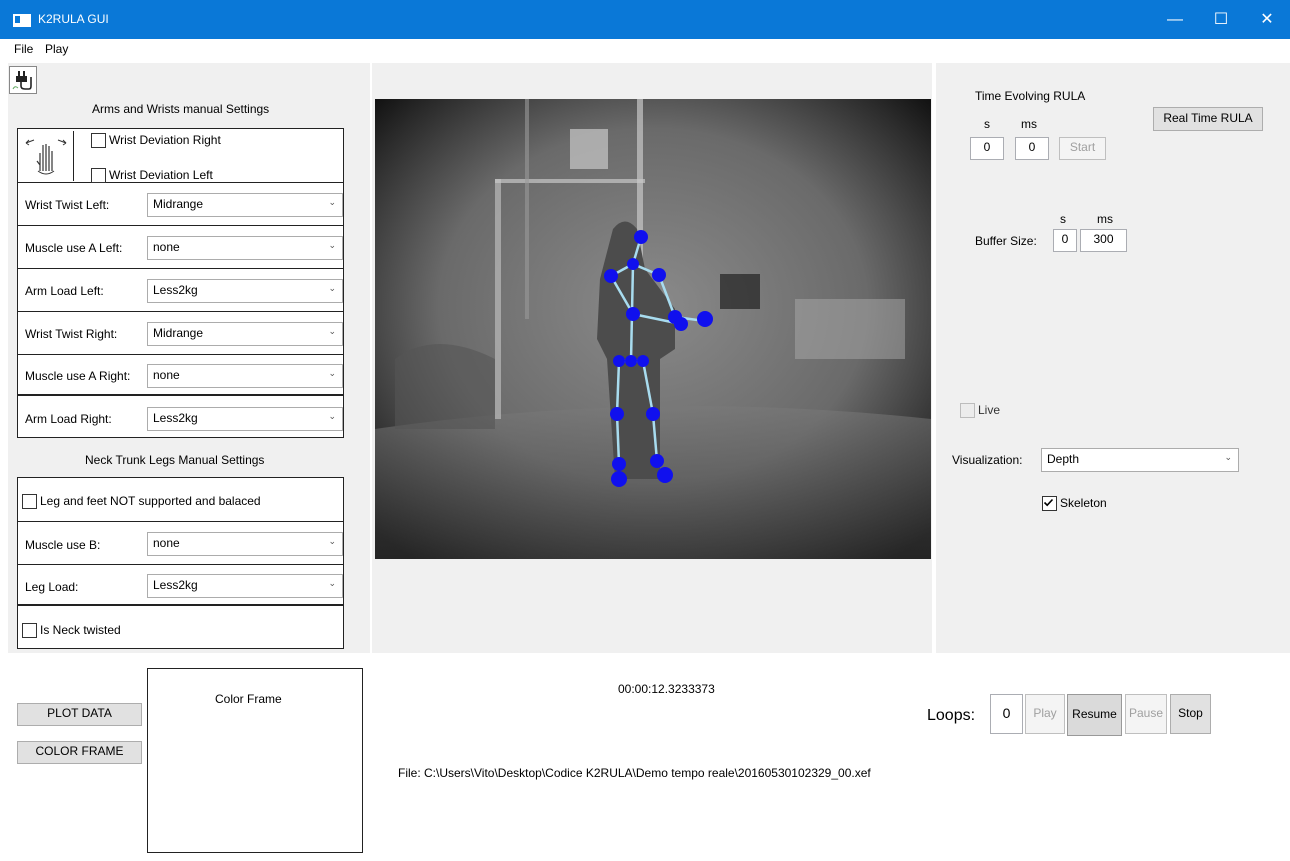 Image resolution: width=1290 pixels, height=861 pixels. I want to click on muscle-use-b-label: Muscle use B:, so click(63, 545).